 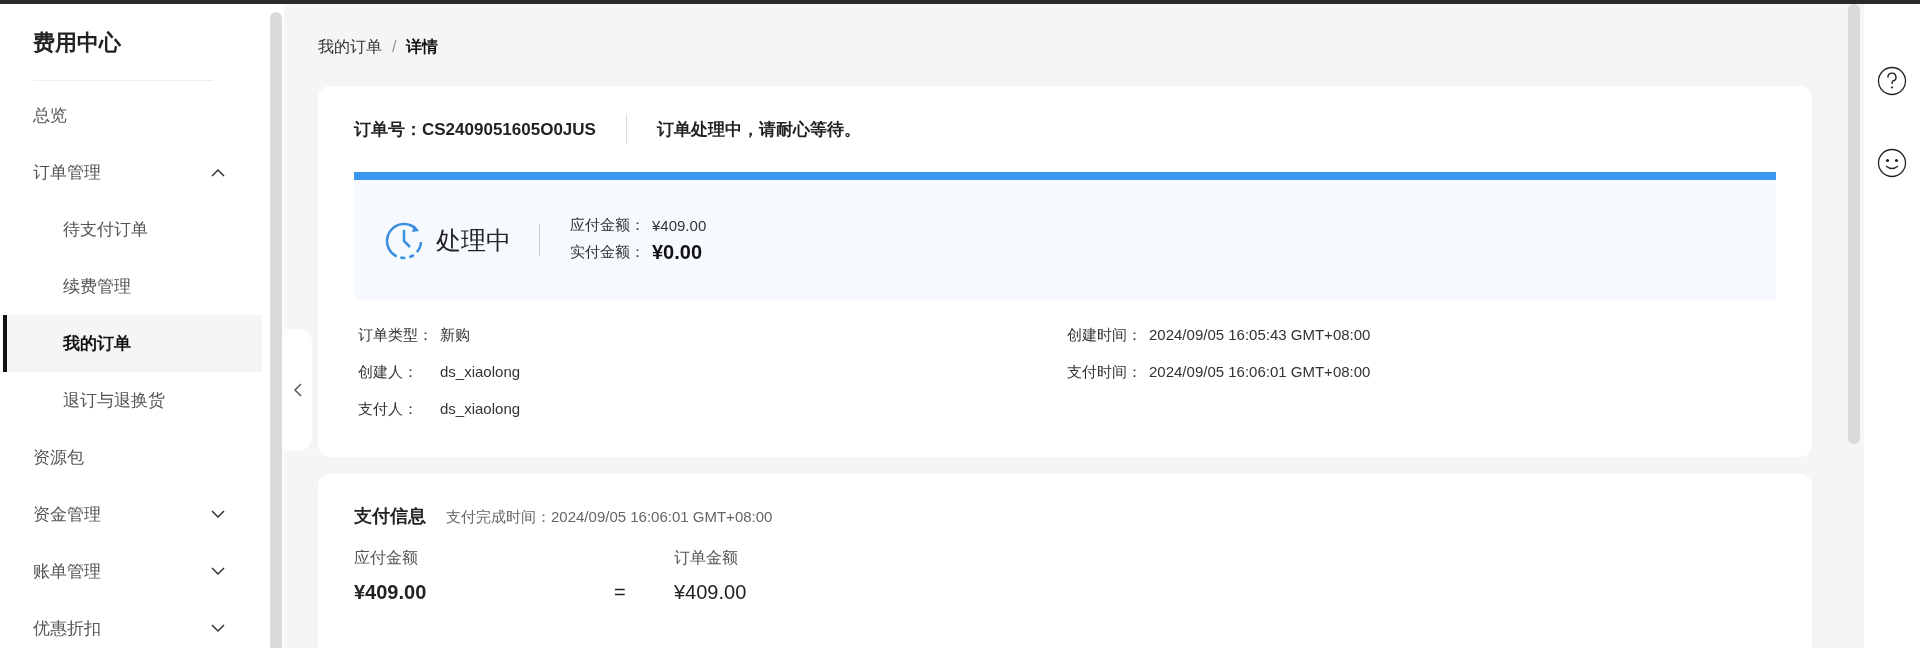 What do you see at coordinates (388, 409) in the screenshot?
I see `detail-label: 支付人：` at bounding box center [388, 409].